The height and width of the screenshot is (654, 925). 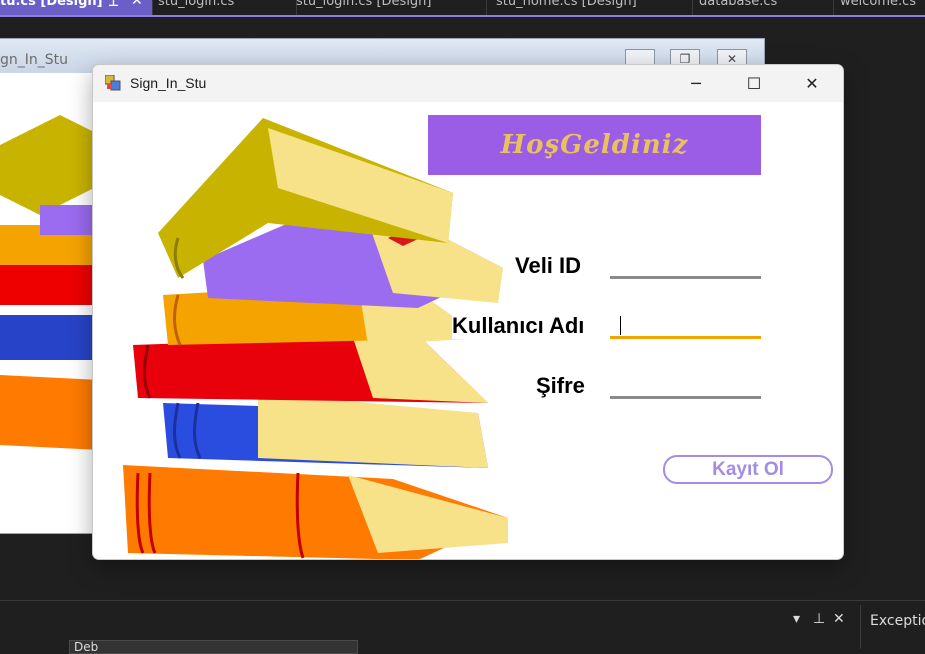 What do you see at coordinates (213, 647) in the screenshot?
I see `debug-combo: Deb` at bounding box center [213, 647].